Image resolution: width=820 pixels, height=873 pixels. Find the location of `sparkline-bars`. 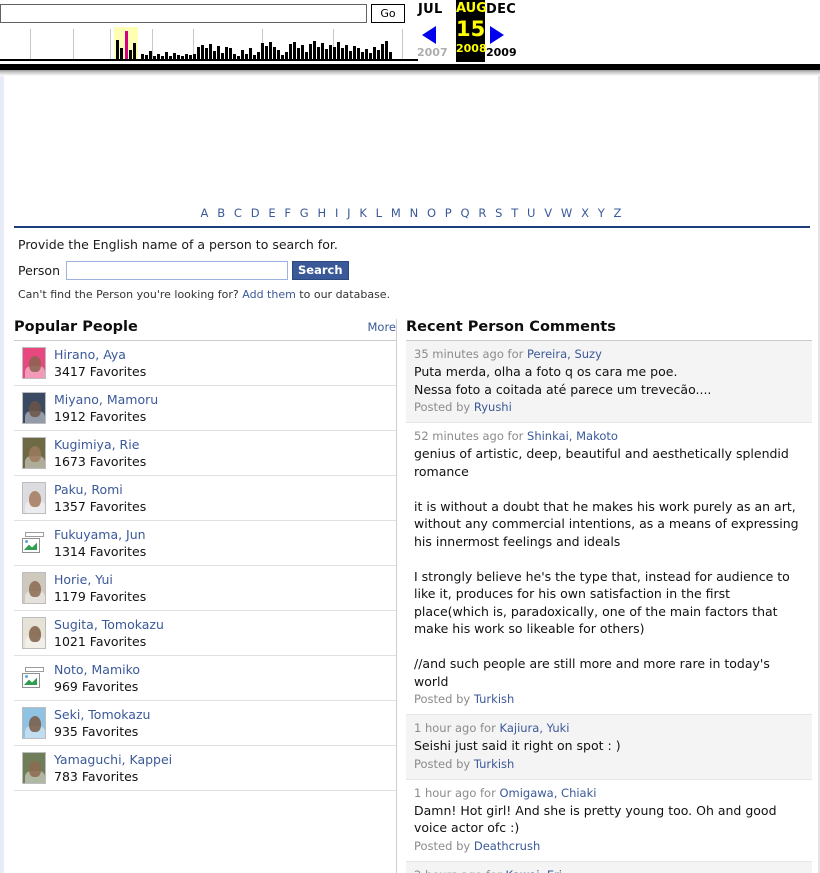

sparkline-bars is located at coordinates (209, 44).